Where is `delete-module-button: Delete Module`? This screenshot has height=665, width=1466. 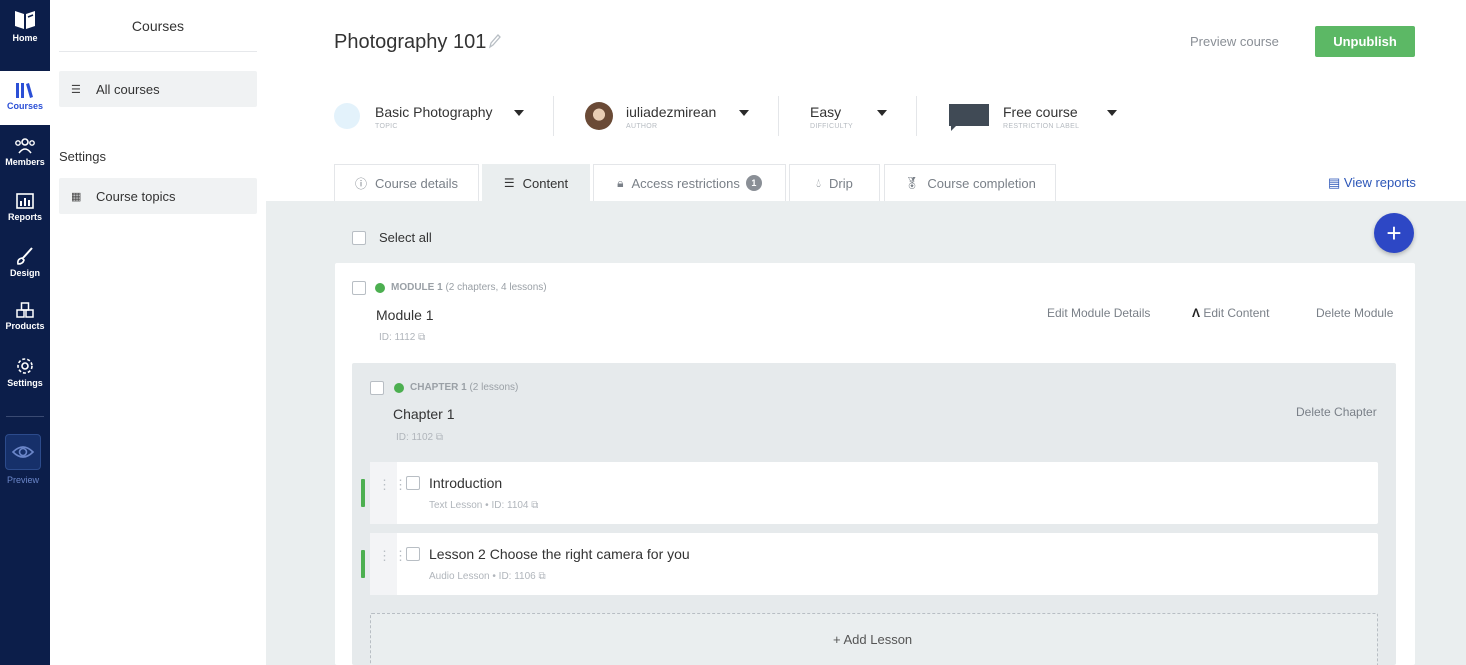
delete-module-button: Delete Module is located at coordinates (1354, 313).